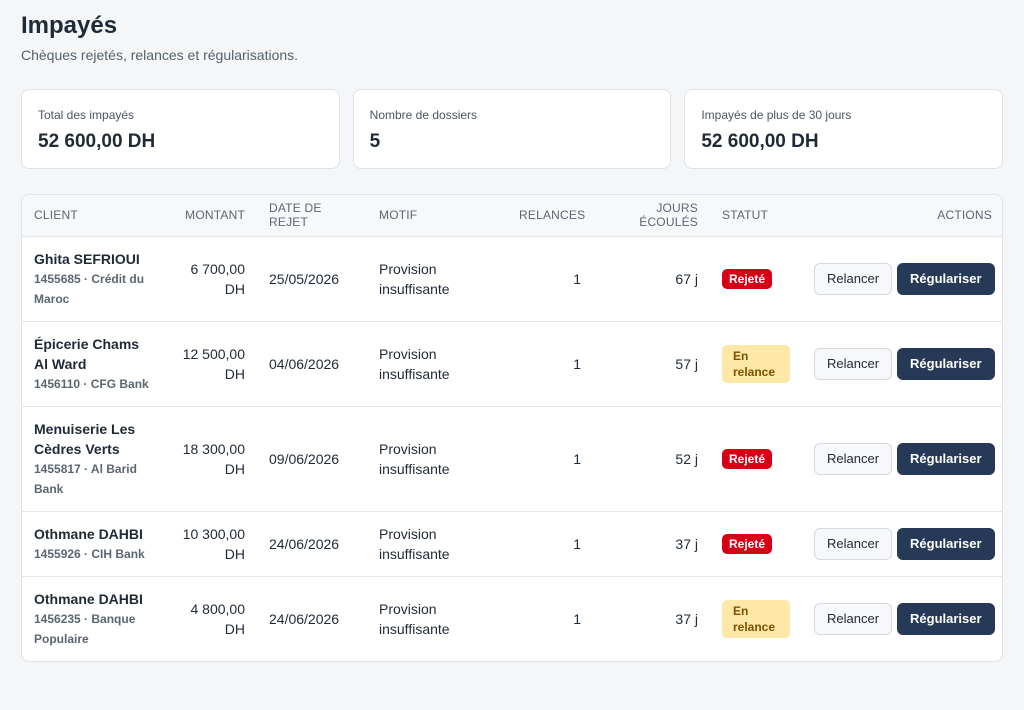  What do you see at coordinates (651, 364) in the screenshot?
I see `cell-jours: 57 j` at bounding box center [651, 364].